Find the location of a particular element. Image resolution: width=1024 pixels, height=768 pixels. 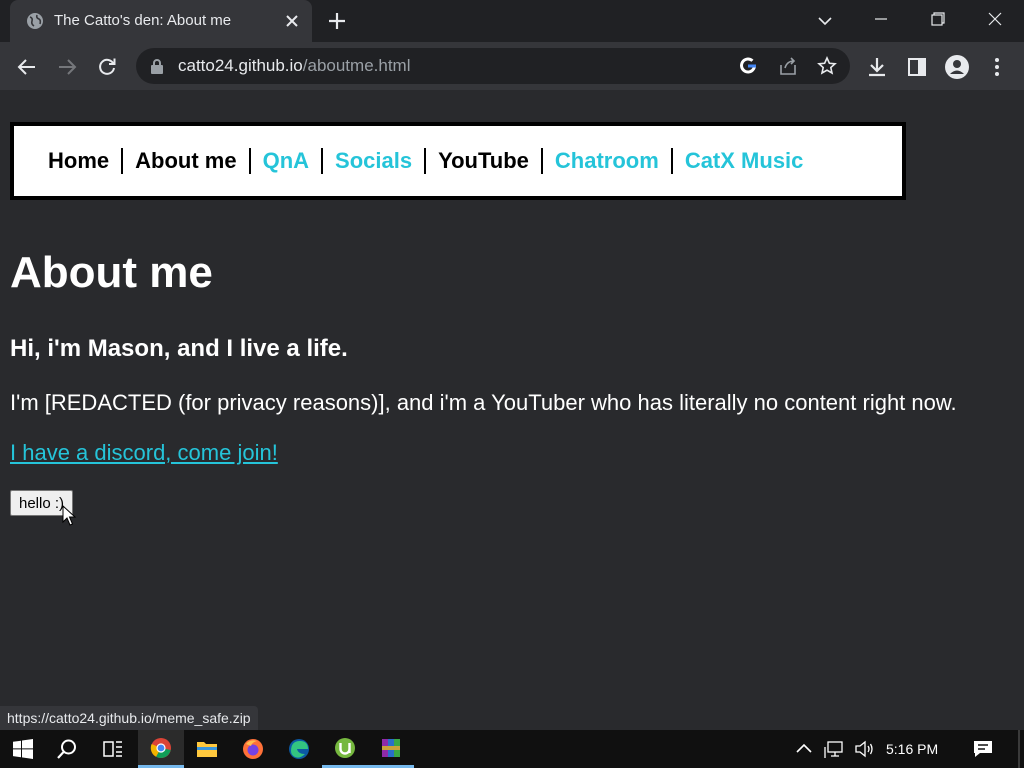

nav-about-me: About me is located at coordinates (187, 161).